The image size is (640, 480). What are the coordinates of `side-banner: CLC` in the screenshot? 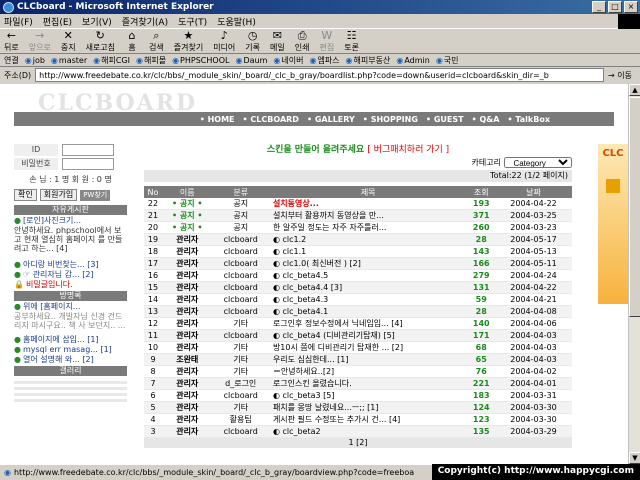 It's located at (613, 224).